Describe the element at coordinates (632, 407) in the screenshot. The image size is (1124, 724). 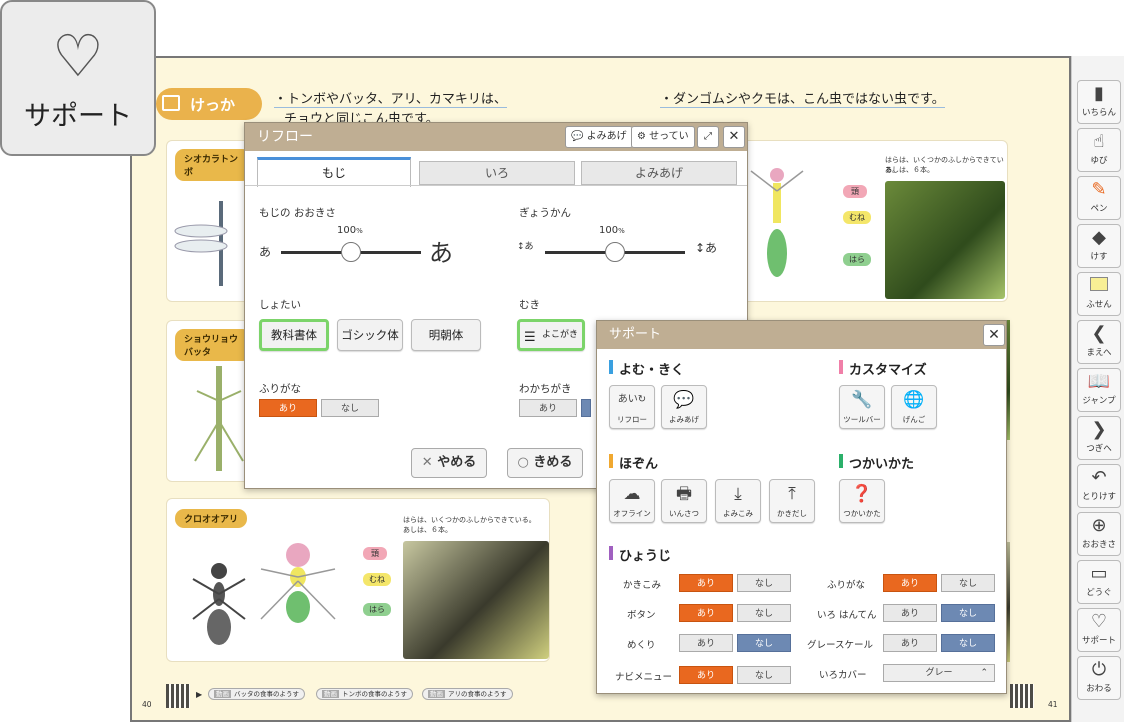
I see `reflow-button: あい↻ リフロー` at that location.